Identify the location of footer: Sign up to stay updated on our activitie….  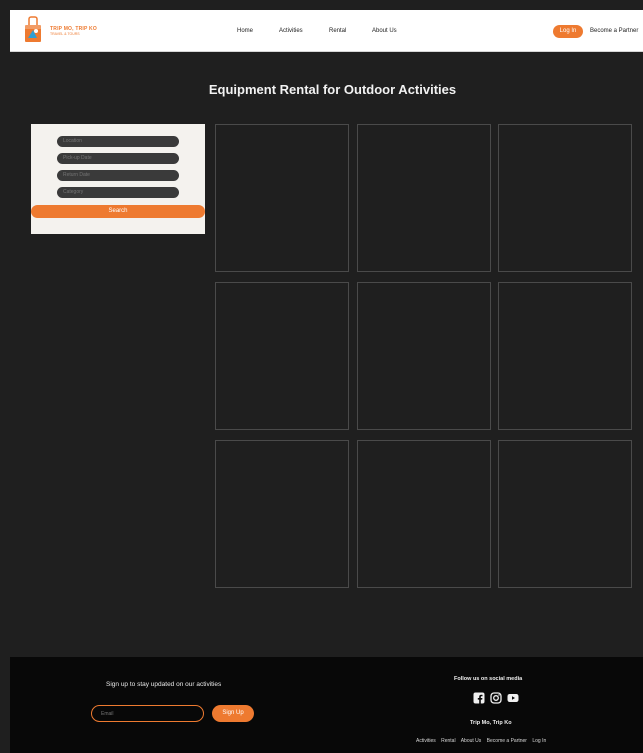
(326, 705).